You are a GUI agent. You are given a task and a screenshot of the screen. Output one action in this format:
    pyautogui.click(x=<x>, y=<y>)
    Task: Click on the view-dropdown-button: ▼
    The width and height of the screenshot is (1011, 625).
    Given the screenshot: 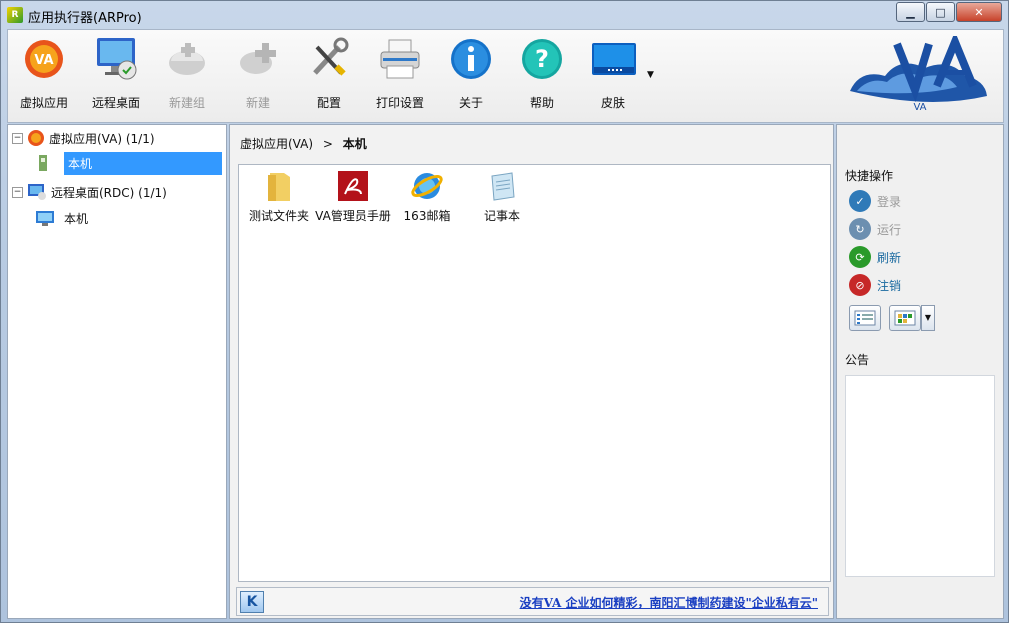 What is the action you would take?
    pyautogui.click(x=928, y=318)
    